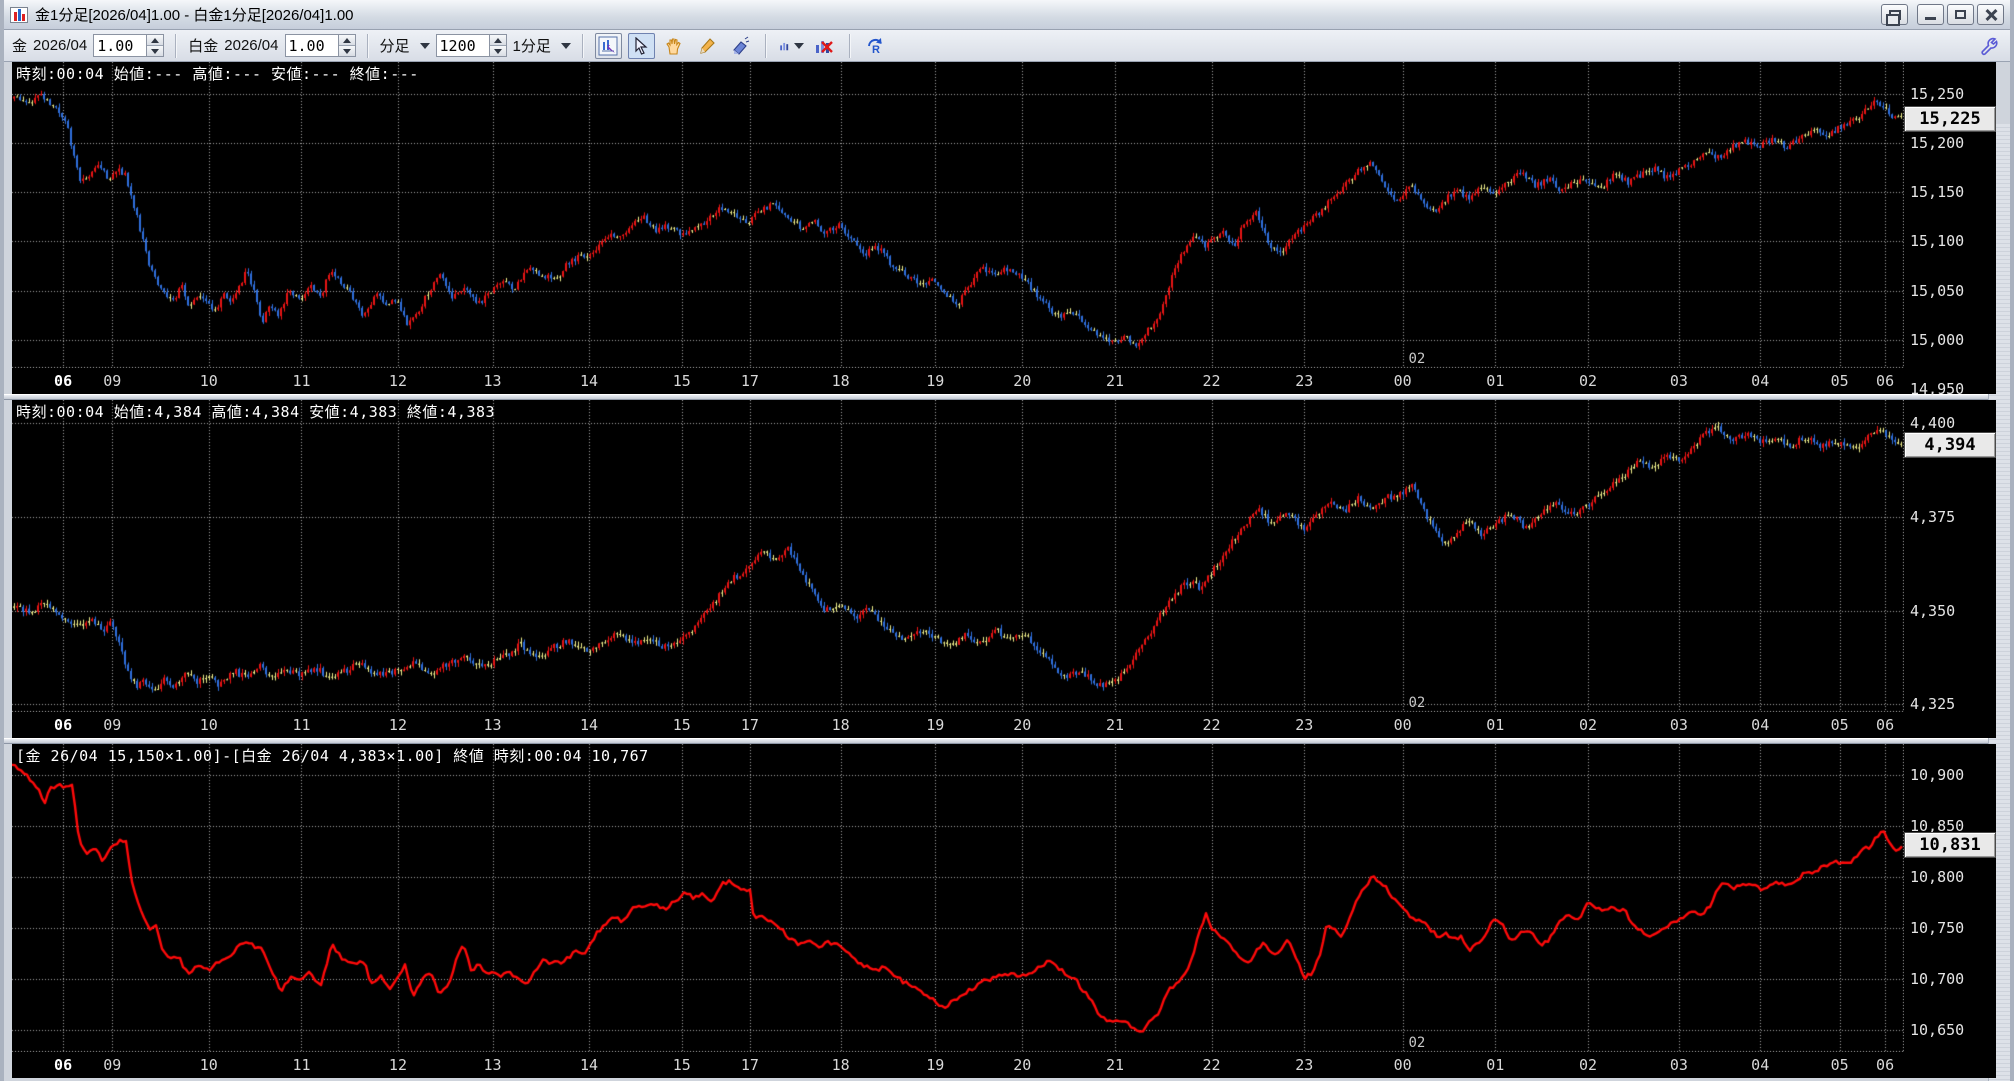 The height and width of the screenshot is (1081, 2014). What do you see at coordinates (120, 45) in the screenshot?
I see `gold-multiplier-input` at bounding box center [120, 45].